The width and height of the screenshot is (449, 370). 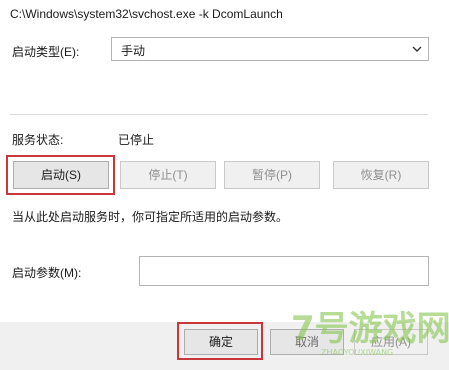 I want to click on divider, so click(x=219, y=114).